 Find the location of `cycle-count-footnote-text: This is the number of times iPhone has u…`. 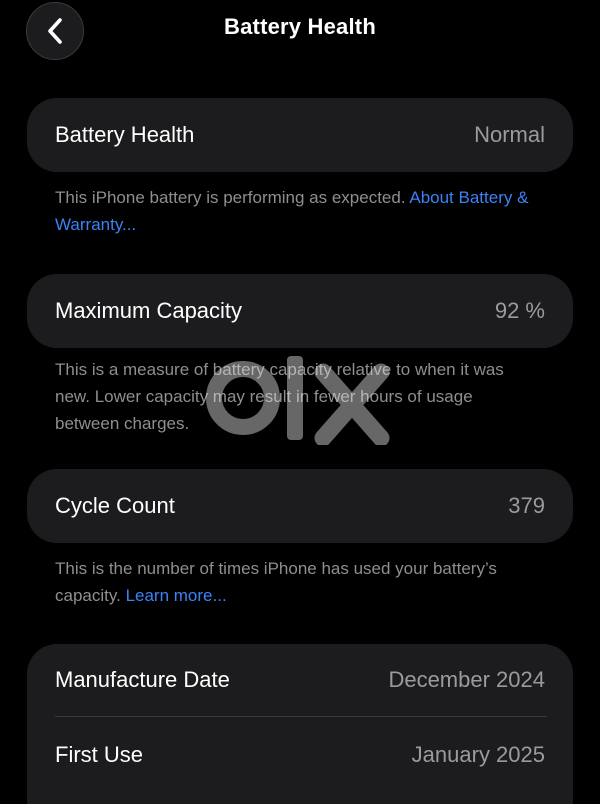

cycle-count-footnote-text: This is the number of times iPhone has u… is located at coordinates (276, 582).